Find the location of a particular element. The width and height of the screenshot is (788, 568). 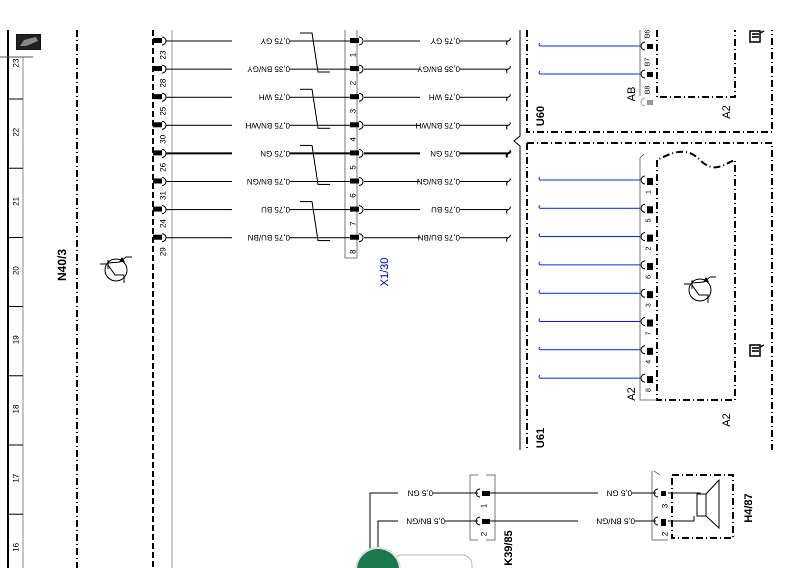

connector-label: X1/30 is located at coordinates (385, 272).